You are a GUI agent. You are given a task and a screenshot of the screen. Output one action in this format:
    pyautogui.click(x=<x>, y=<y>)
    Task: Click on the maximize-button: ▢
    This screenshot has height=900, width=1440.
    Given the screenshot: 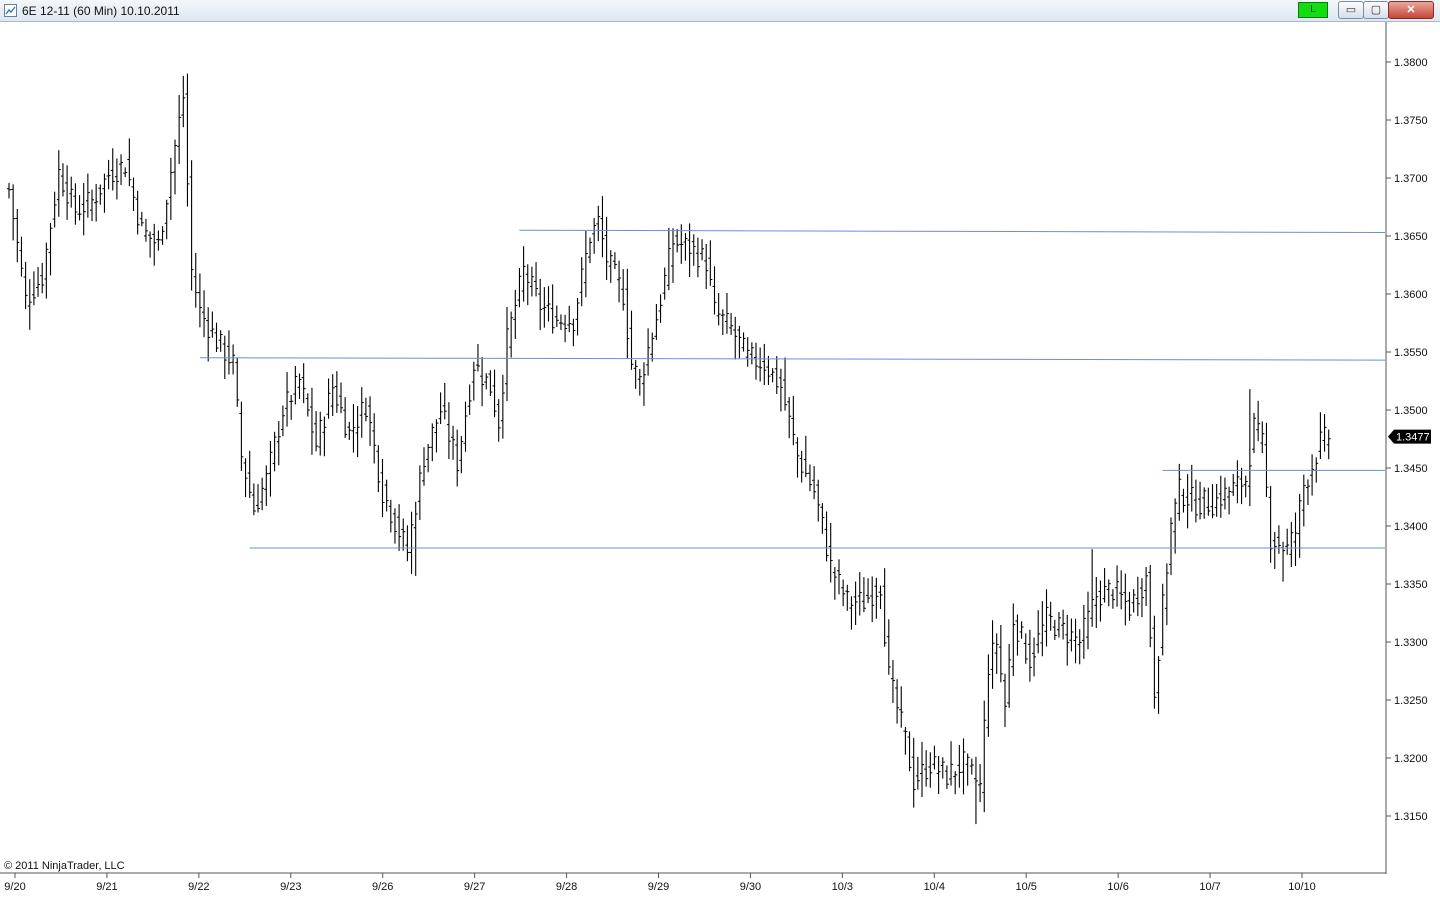 What is the action you would take?
    pyautogui.click(x=1376, y=10)
    